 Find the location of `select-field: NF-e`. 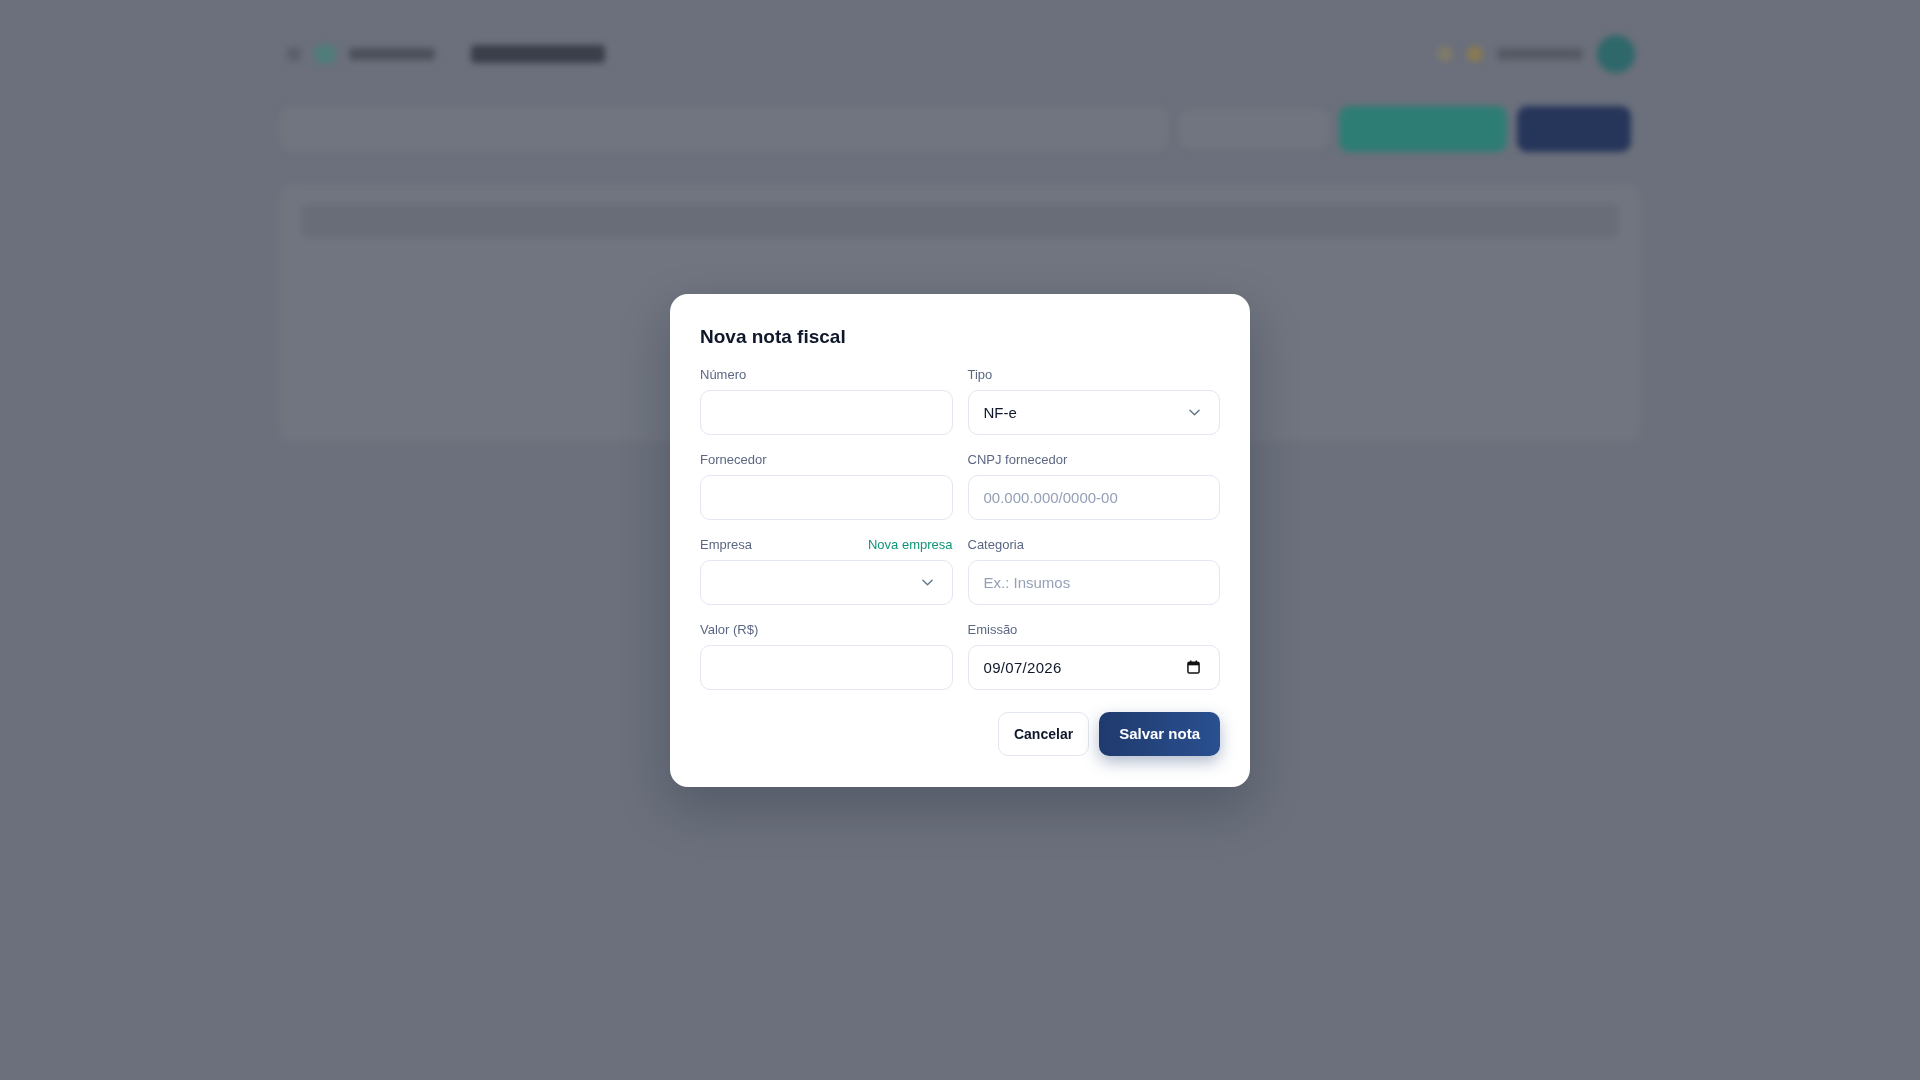

select-field: NF-e is located at coordinates (1093, 412).